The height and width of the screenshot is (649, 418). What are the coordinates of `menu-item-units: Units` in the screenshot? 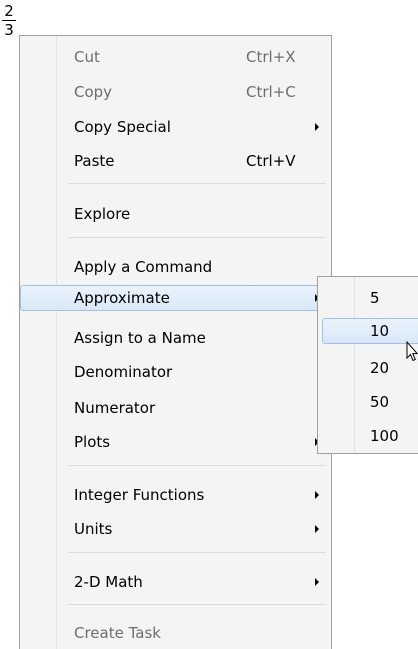 It's located at (175, 529).